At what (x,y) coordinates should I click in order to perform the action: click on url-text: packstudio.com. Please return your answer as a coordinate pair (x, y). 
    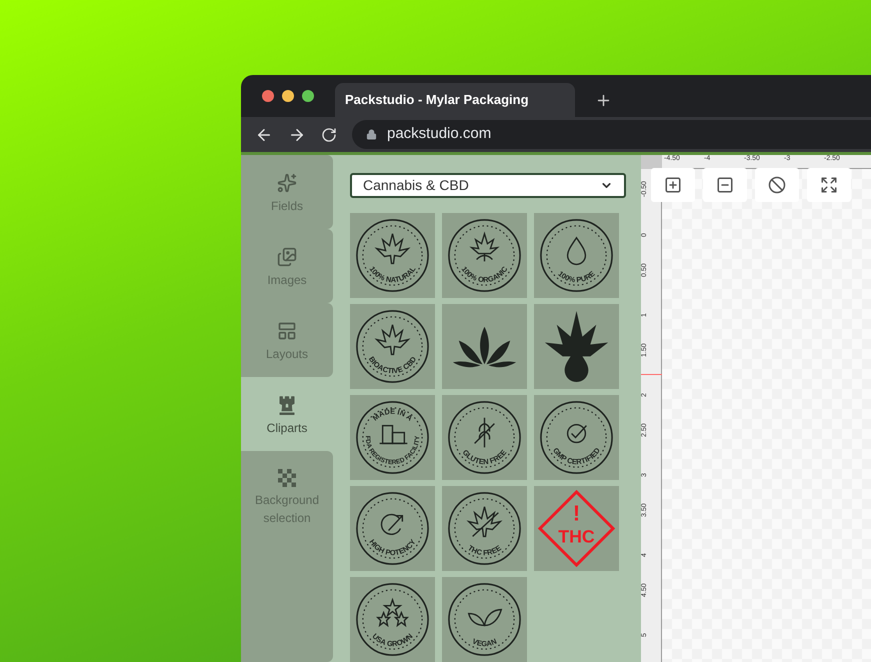
    Looking at the image, I should click on (439, 134).